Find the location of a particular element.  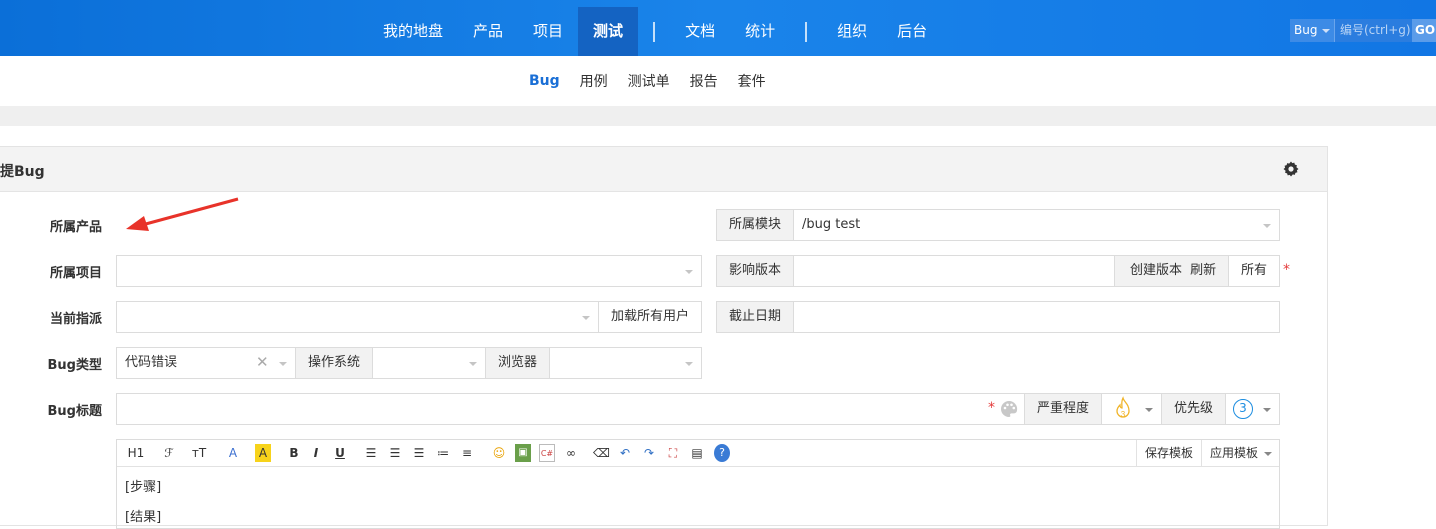

help-icon: ? is located at coordinates (722, 453).